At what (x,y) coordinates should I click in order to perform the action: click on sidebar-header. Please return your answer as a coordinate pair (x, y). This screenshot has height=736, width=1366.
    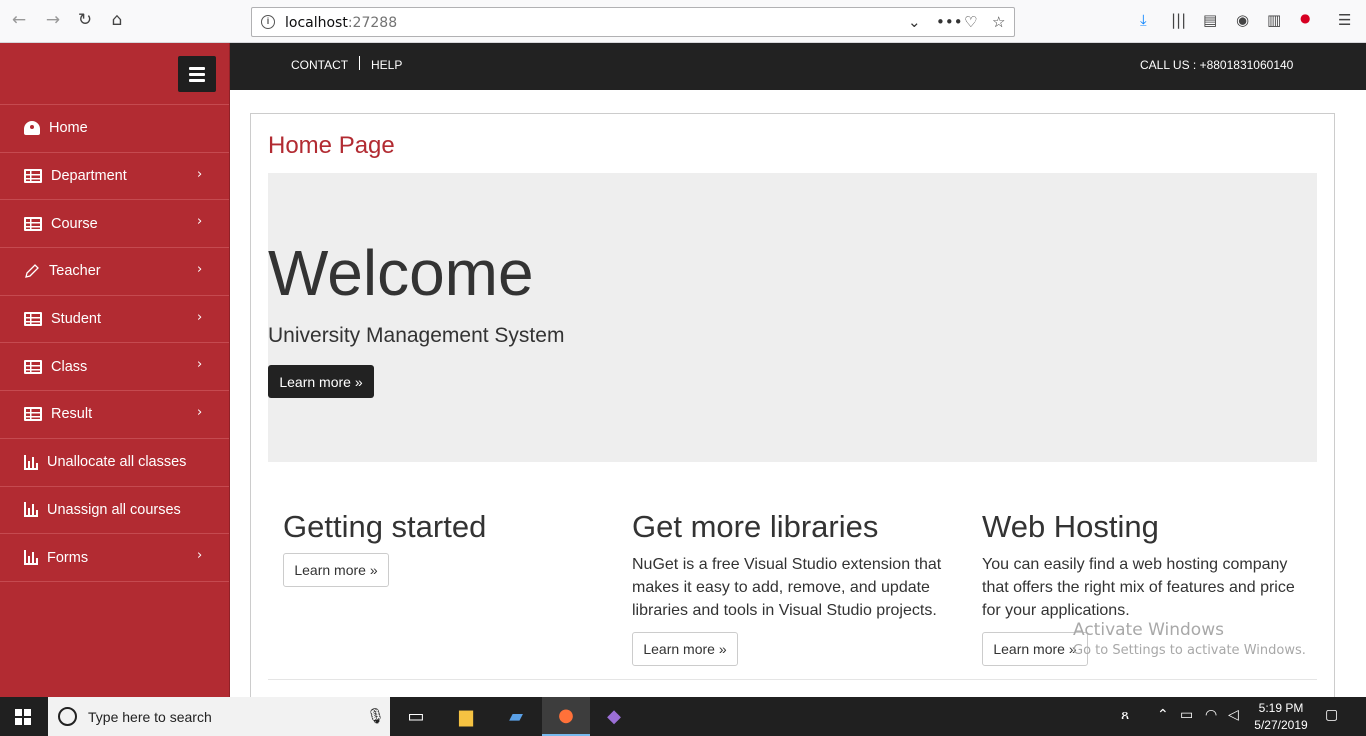
    Looking at the image, I should click on (114, 74).